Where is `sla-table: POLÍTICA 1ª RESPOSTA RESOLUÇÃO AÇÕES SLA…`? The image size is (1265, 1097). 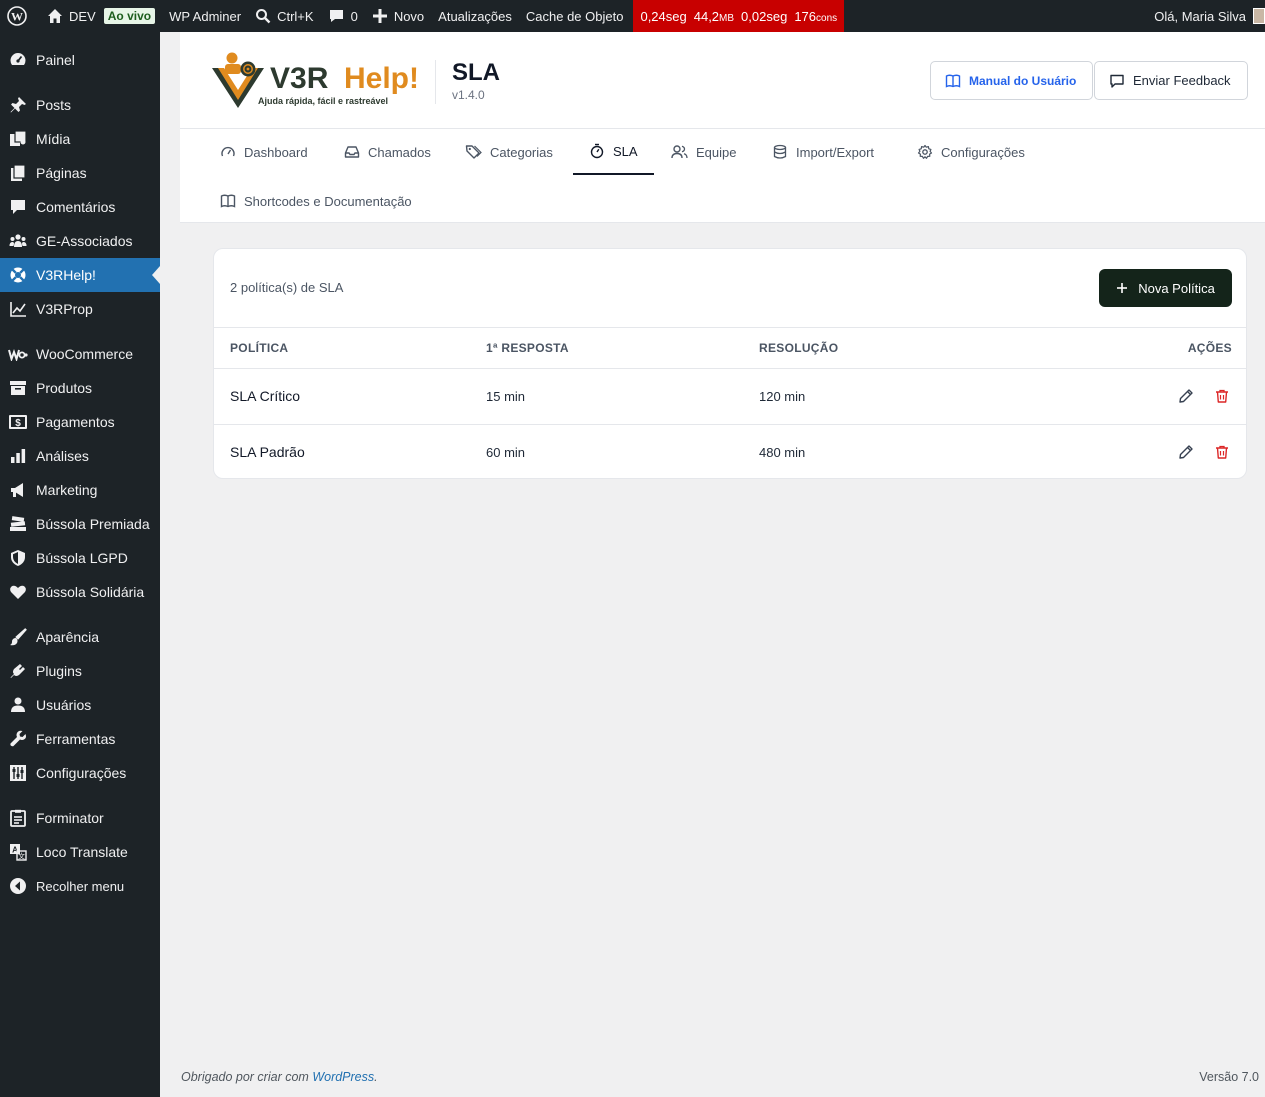 sla-table: POLÍTICA 1ª RESPOSTA RESOLUÇÃO AÇÕES SLA… is located at coordinates (730, 403).